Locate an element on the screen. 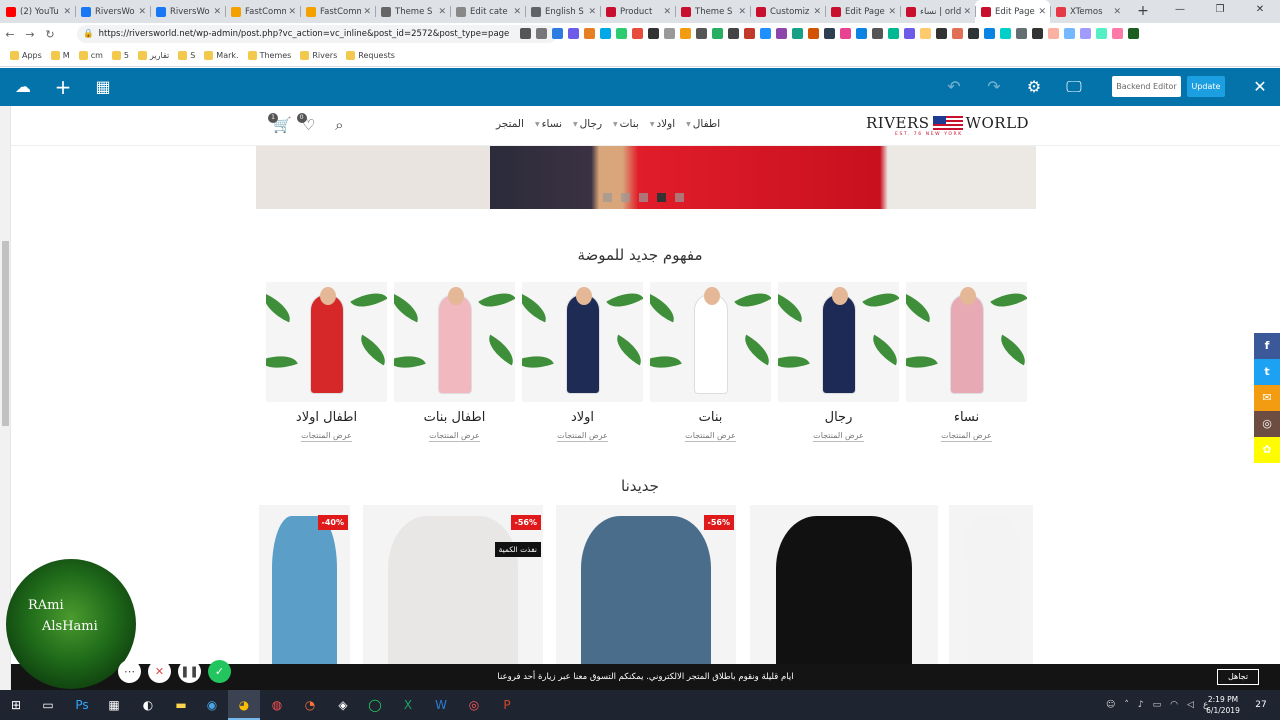 The image size is (1280, 720). bookmark-item: Requests is located at coordinates (370, 55).